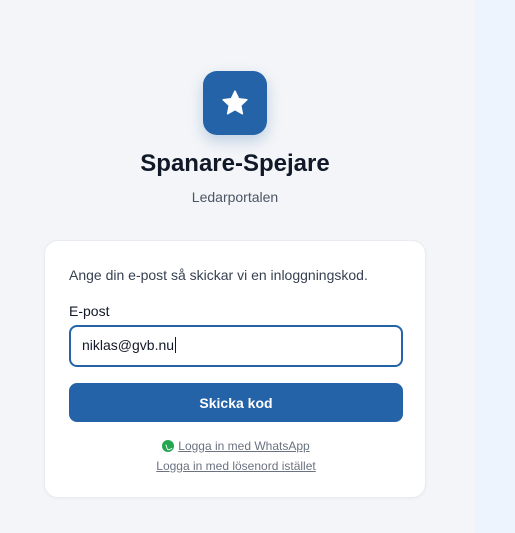 This screenshot has height=533, width=515. What do you see at coordinates (236, 402) in the screenshot?
I see `send-code-button: Skicka kod` at bounding box center [236, 402].